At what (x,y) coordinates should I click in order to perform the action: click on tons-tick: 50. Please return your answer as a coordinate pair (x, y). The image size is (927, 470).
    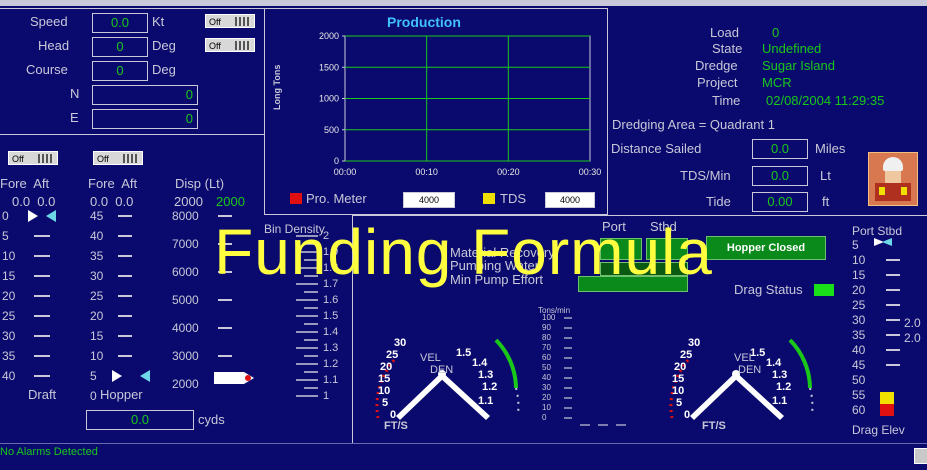
    Looking at the image, I should click on (546, 367).